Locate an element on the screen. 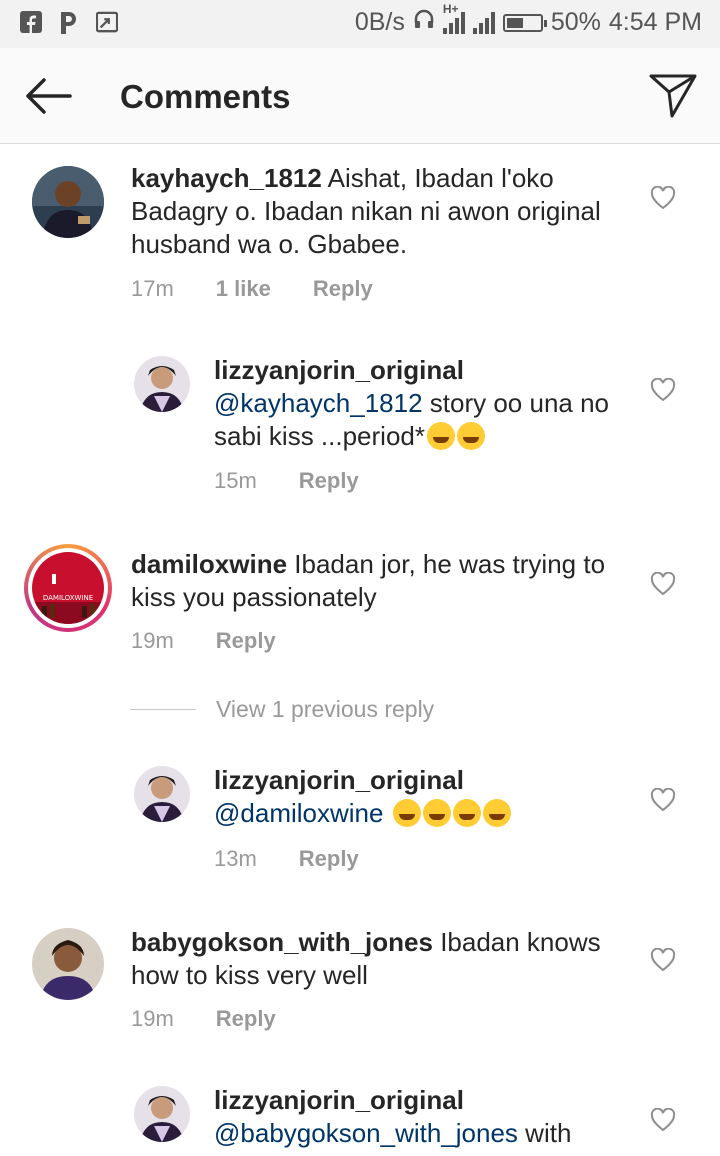 The width and height of the screenshot is (720, 1156). comment-time: 13m is located at coordinates (235, 858).